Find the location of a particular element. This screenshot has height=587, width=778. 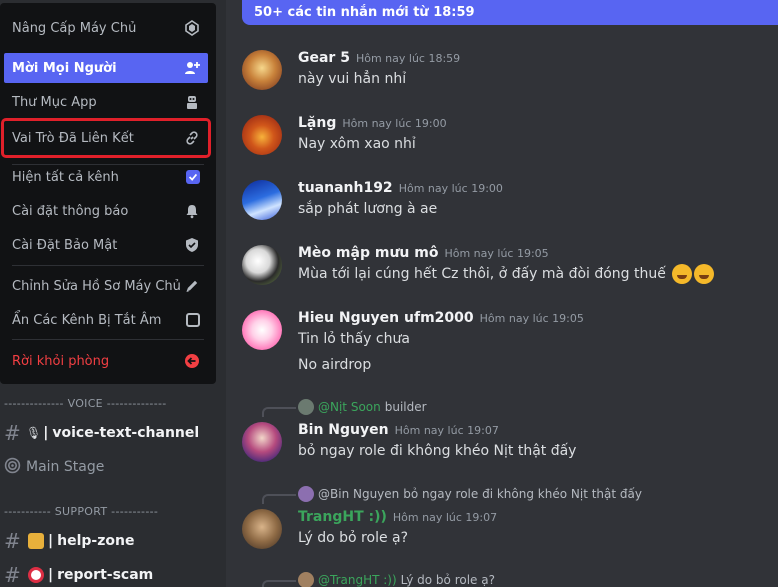

message-author: TrangHT :)) Hôm nay lúc 19:07 is located at coordinates (397, 517).